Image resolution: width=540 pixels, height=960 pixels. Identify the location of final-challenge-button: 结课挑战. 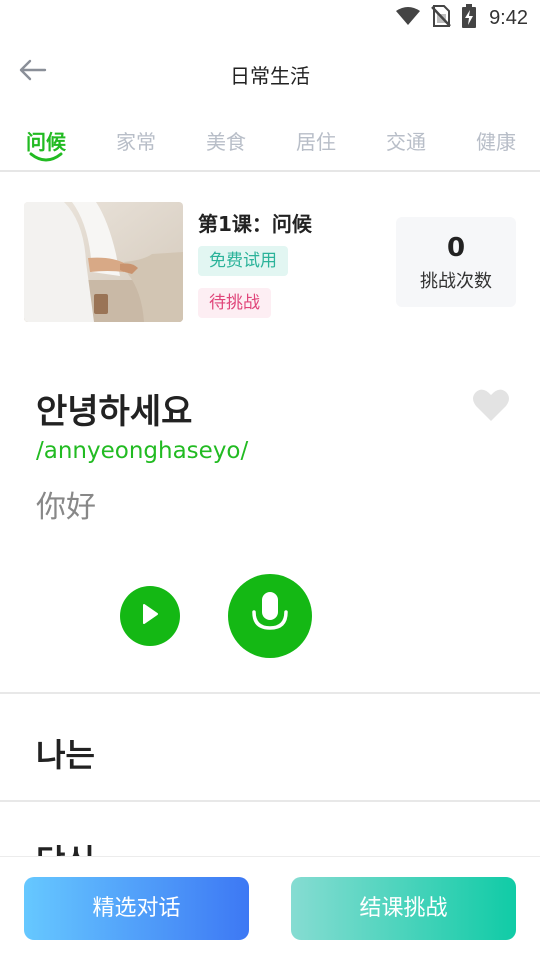
(403, 908).